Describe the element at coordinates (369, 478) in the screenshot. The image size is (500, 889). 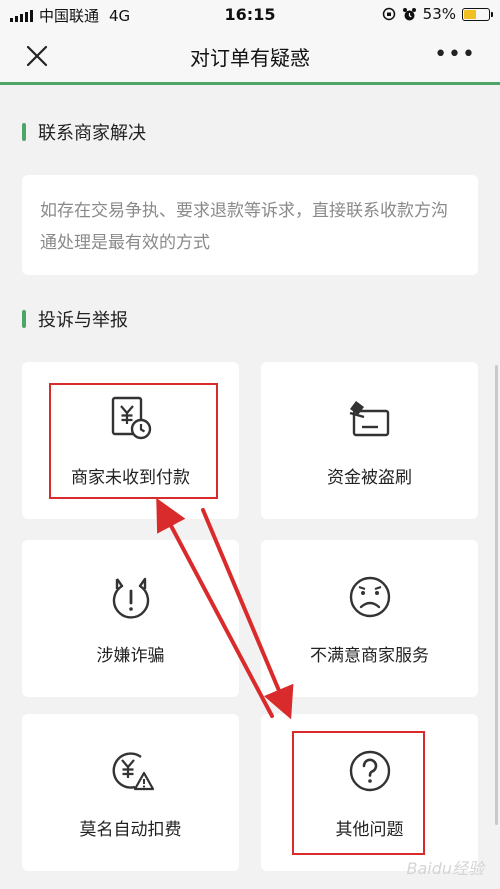
I see `option-label: 资金被盗刷` at that location.